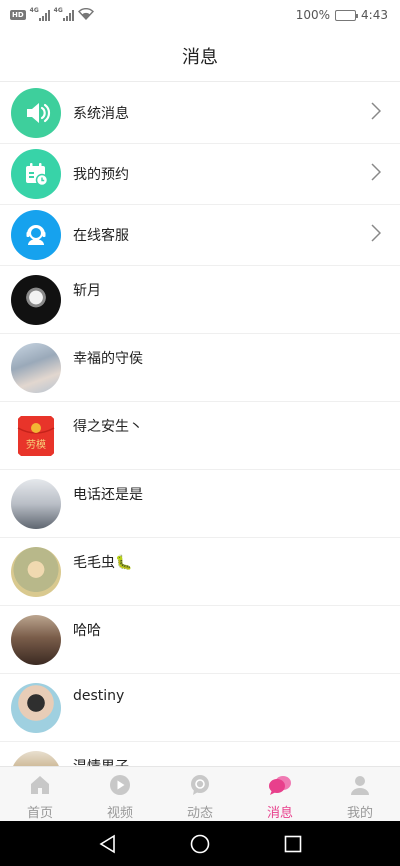 Image resolution: width=400 pixels, height=866 pixels. What do you see at coordinates (200, 640) in the screenshot?
I see `conversation-item: 哈哈` at bounding box center [200, 640].